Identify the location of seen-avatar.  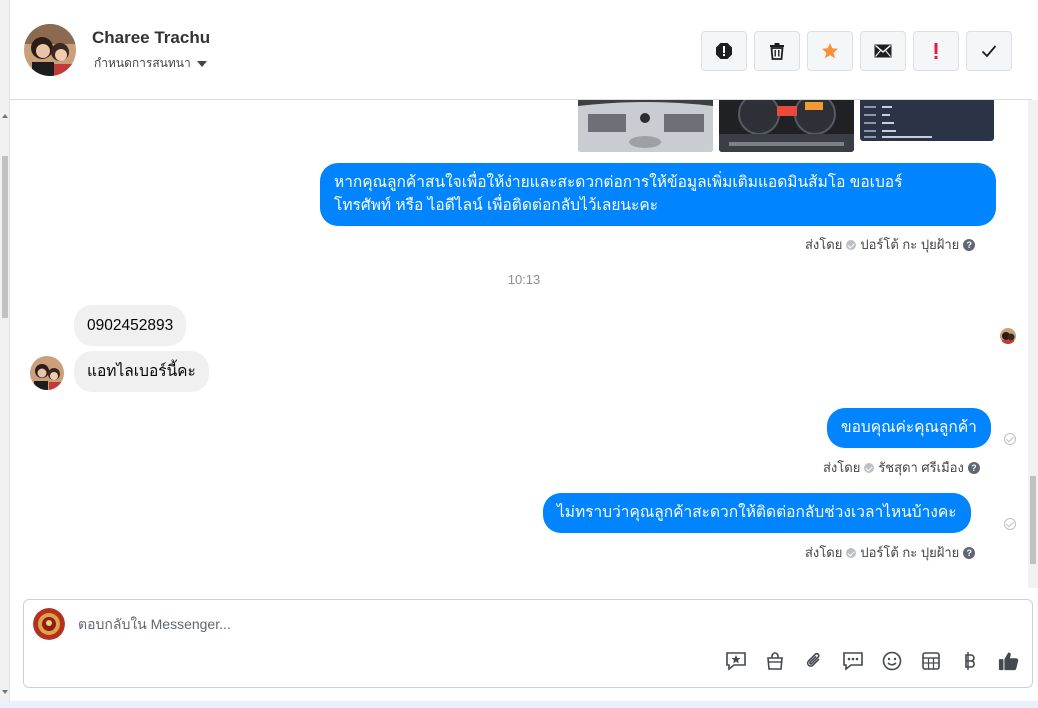
(1008, 336).